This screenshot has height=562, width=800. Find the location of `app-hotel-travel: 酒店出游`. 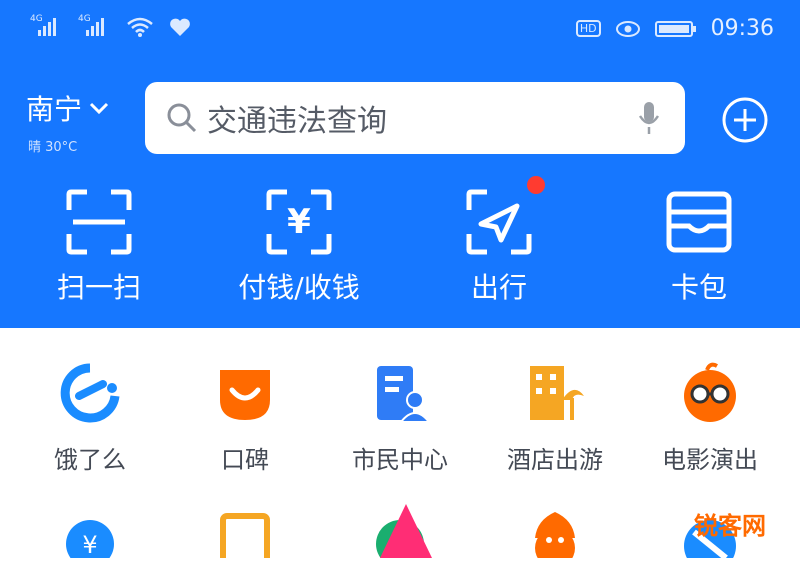

app-hotel-travel: 酒店出游 is located at coordinates (555, 420).